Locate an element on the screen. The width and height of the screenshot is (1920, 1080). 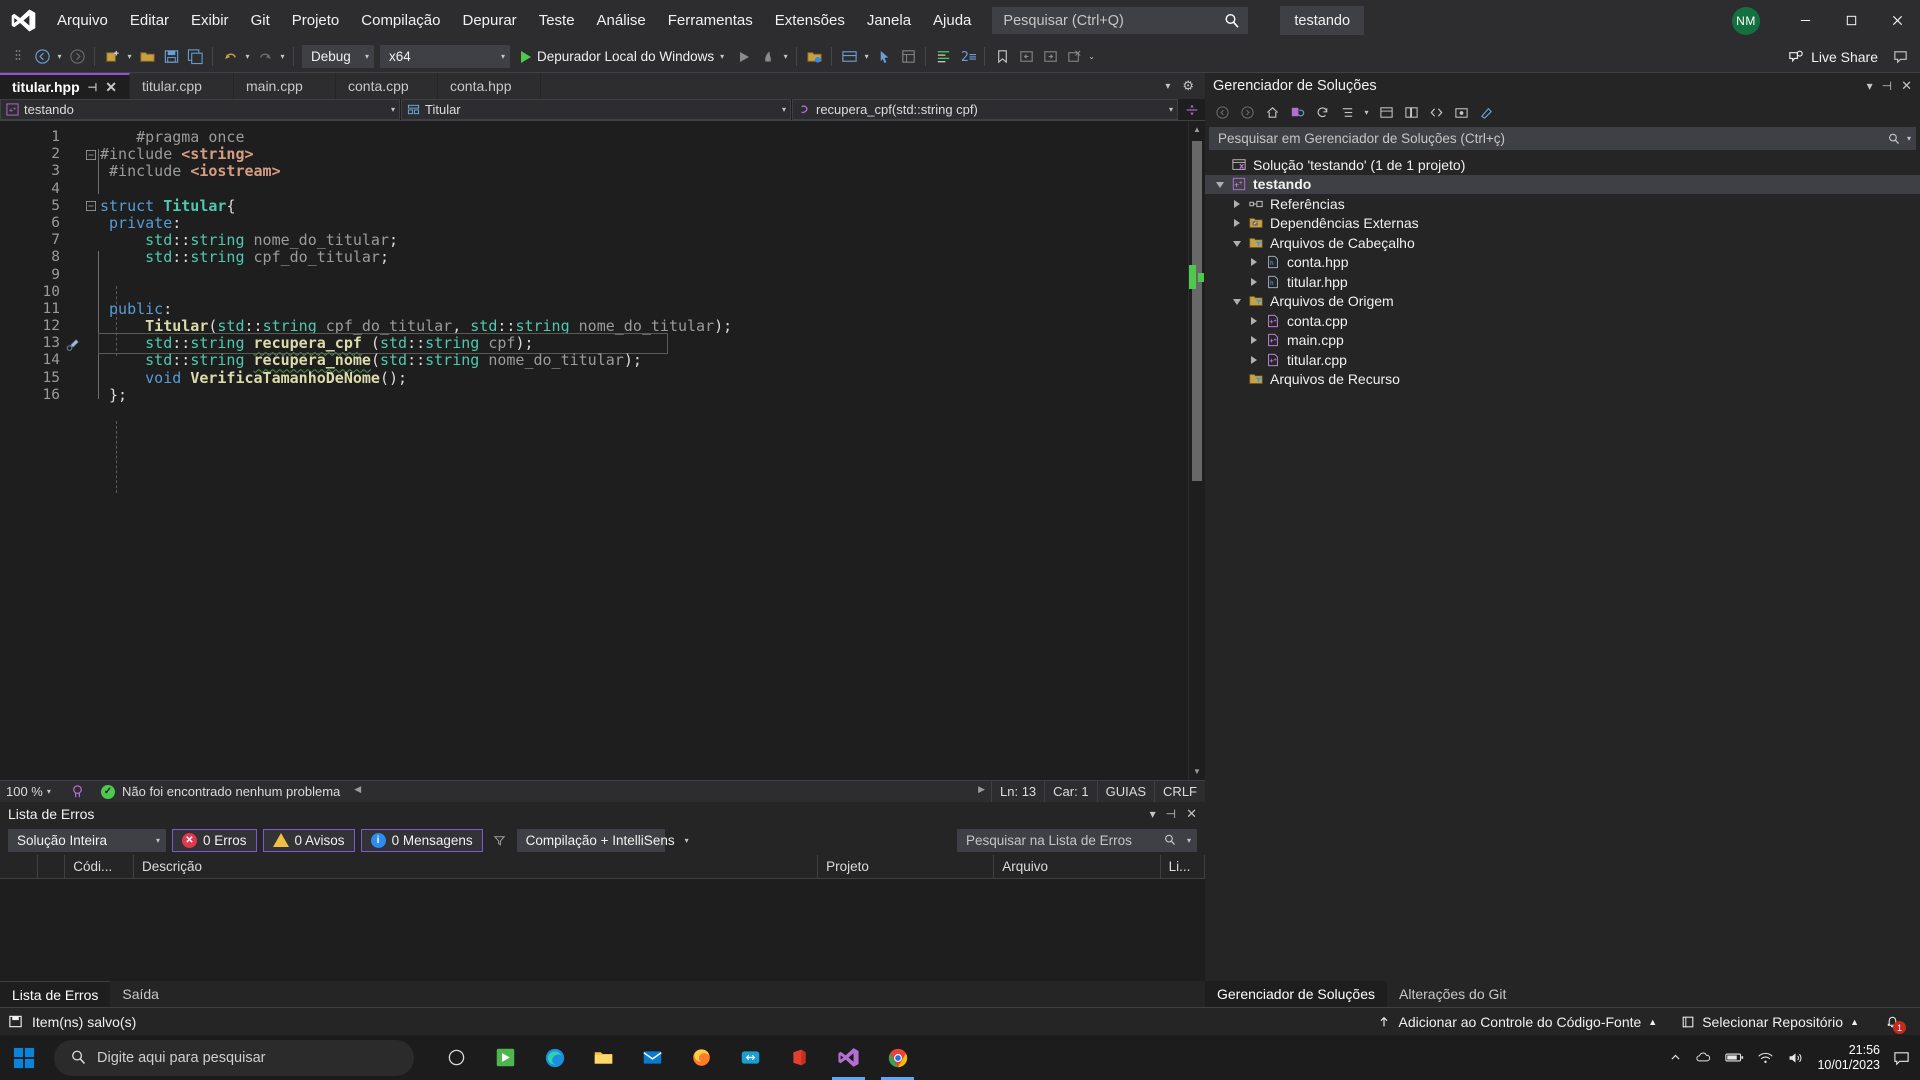
new-window-icon is located at coordinates (849, 57).